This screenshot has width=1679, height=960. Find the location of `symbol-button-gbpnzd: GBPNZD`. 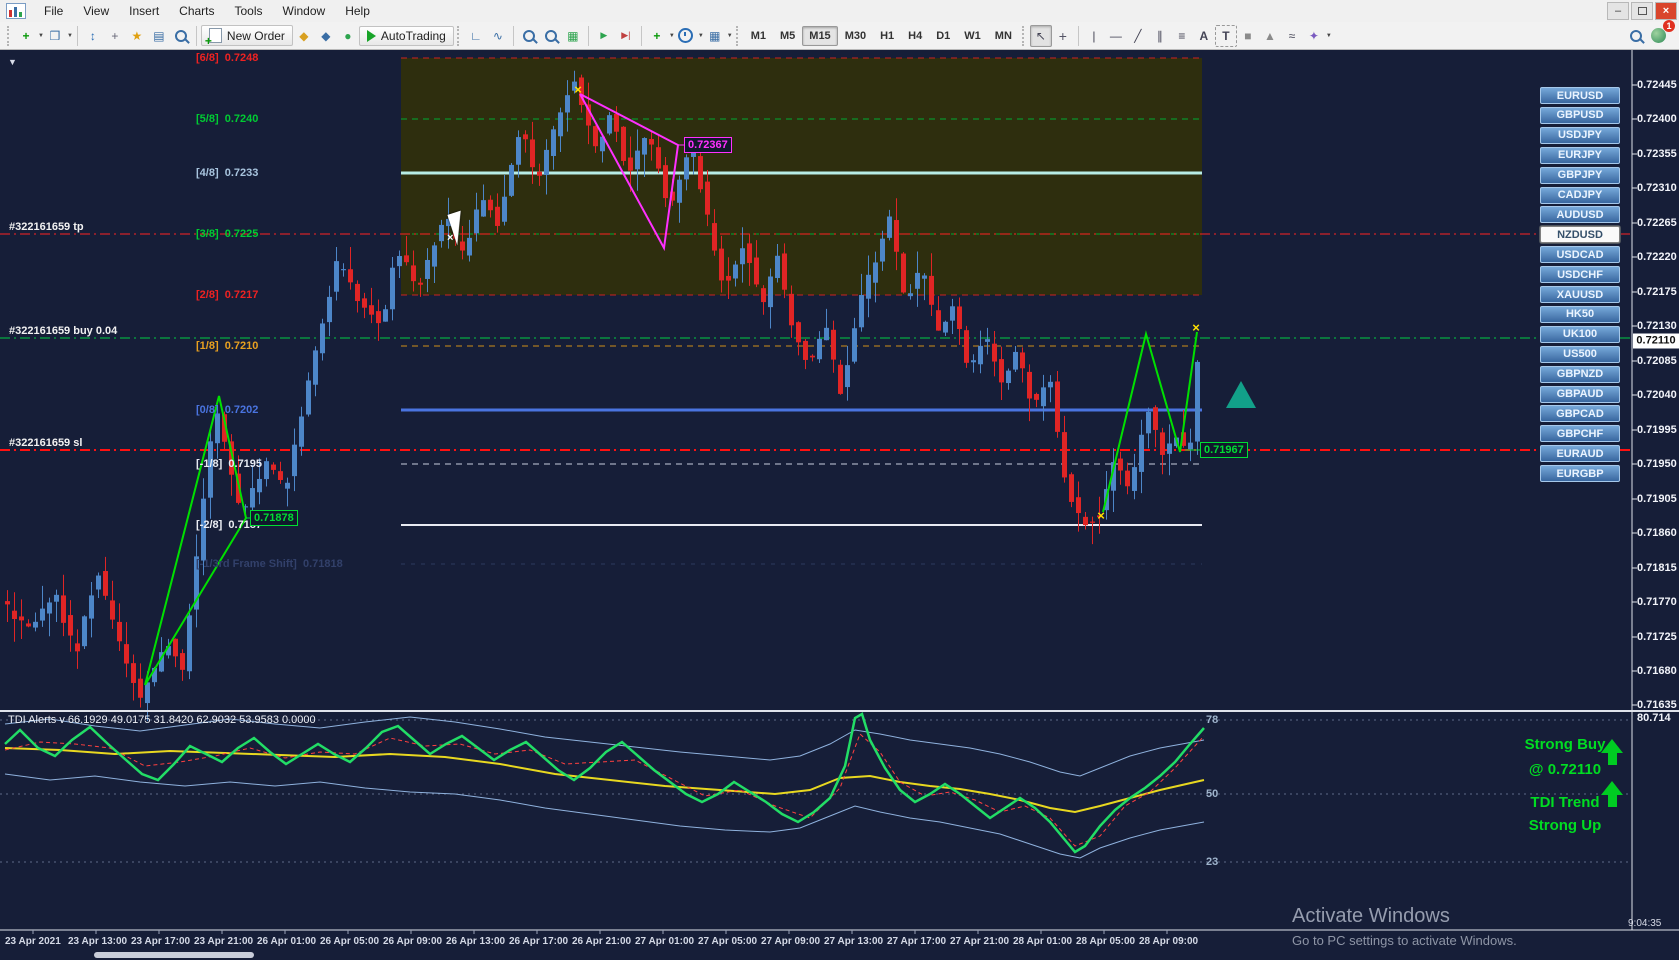

symbol-button-gbpnzd: GBPNZD is located at coordinates (1580, 374).